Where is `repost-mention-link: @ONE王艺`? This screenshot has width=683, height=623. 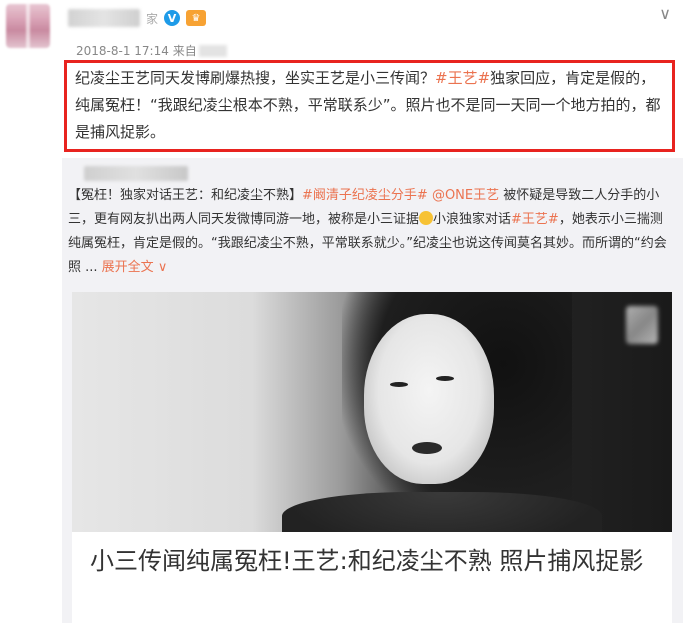 repost-mention-link: @ONE王艺 is located at coordinates (465, 195).